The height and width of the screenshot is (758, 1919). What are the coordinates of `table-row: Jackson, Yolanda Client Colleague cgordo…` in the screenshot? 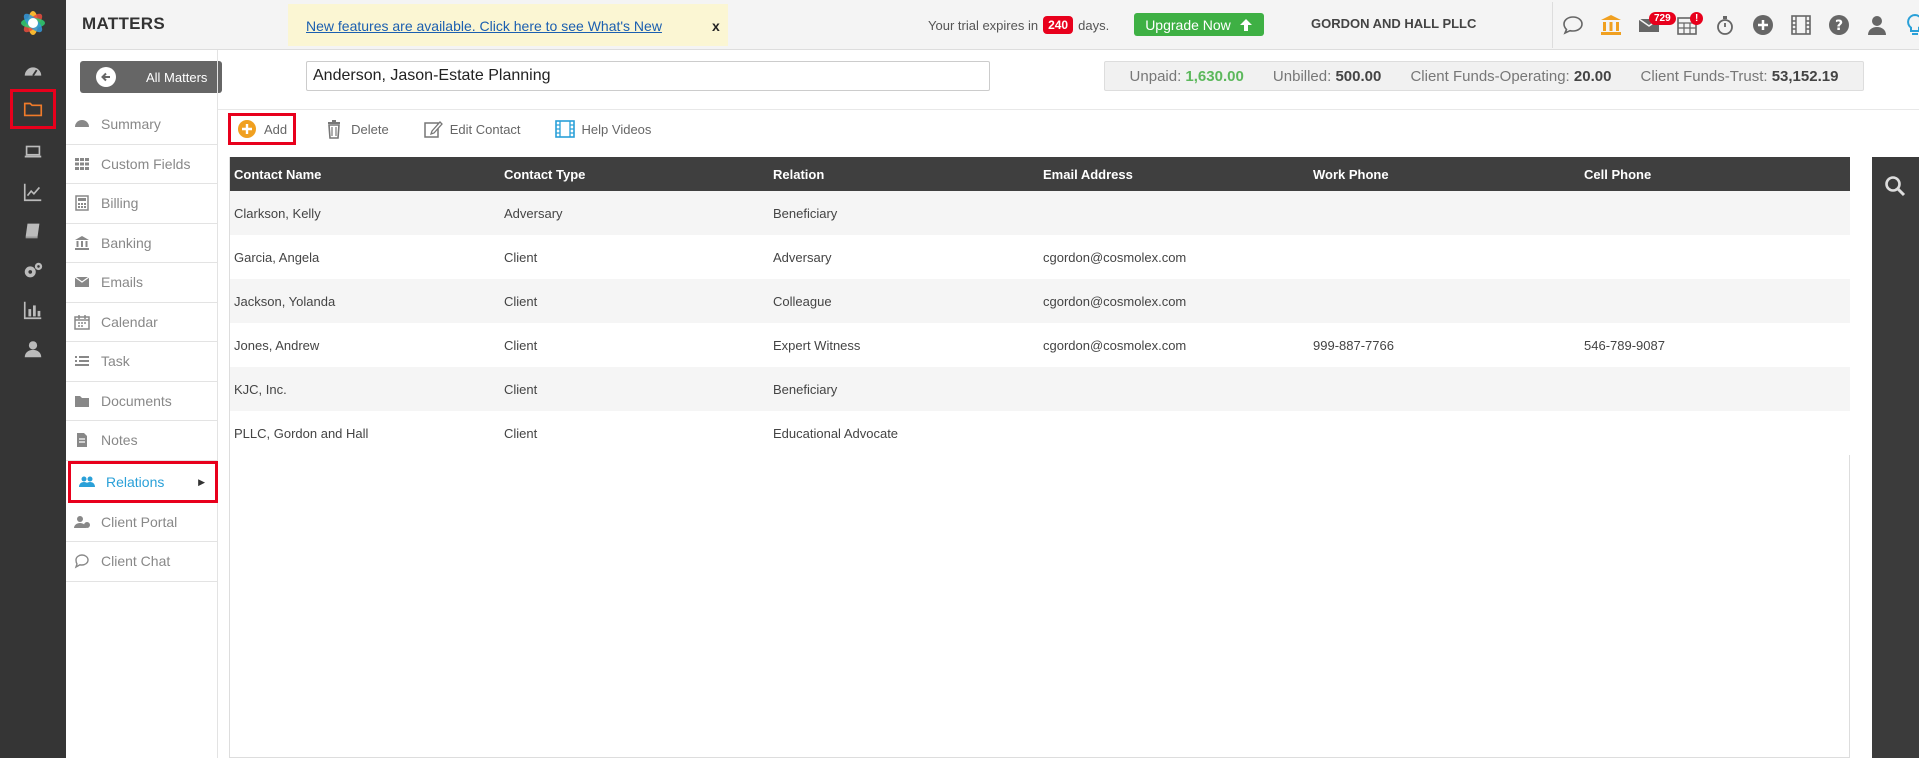 It's located at (1040, 301).